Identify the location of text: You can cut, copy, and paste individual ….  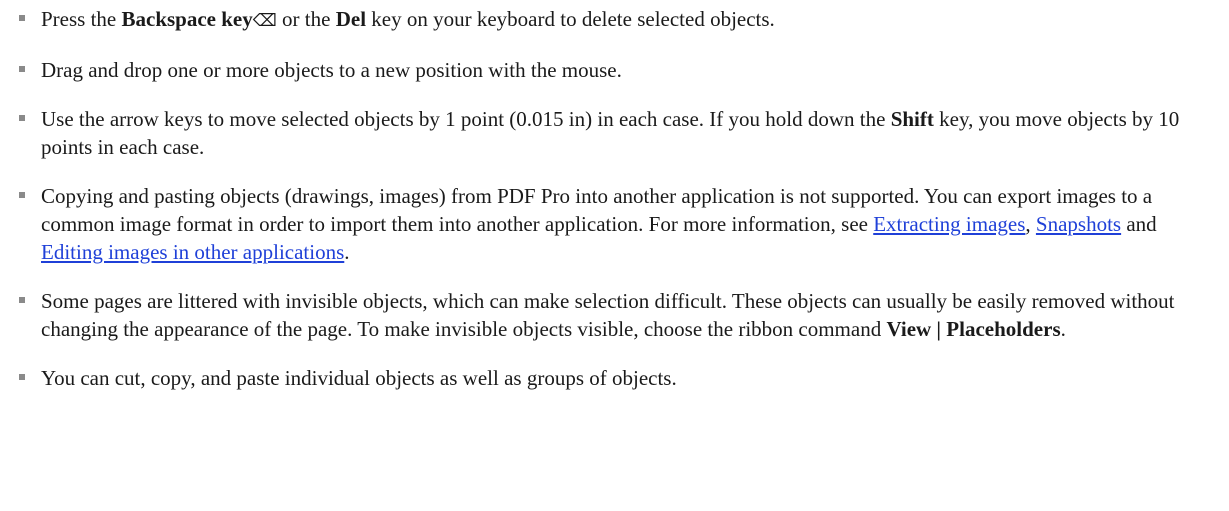
(359, 378).